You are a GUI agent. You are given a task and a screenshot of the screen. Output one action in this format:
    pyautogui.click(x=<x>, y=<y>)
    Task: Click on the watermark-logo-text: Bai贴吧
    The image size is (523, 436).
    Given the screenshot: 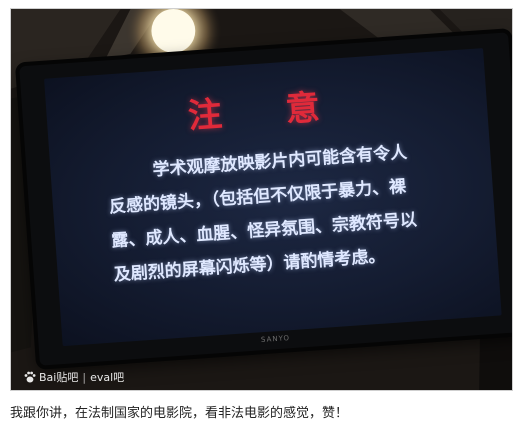 What is the action you would take?
    pyautogui.click(x=59, y=377)
    